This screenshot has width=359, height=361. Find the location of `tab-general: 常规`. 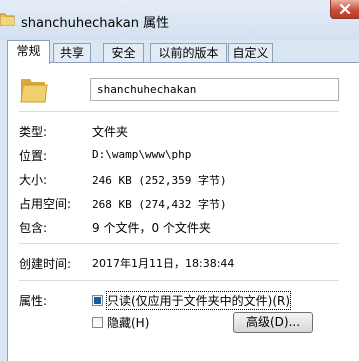

tab-general: 常规 is located at coordinates (28, 52).